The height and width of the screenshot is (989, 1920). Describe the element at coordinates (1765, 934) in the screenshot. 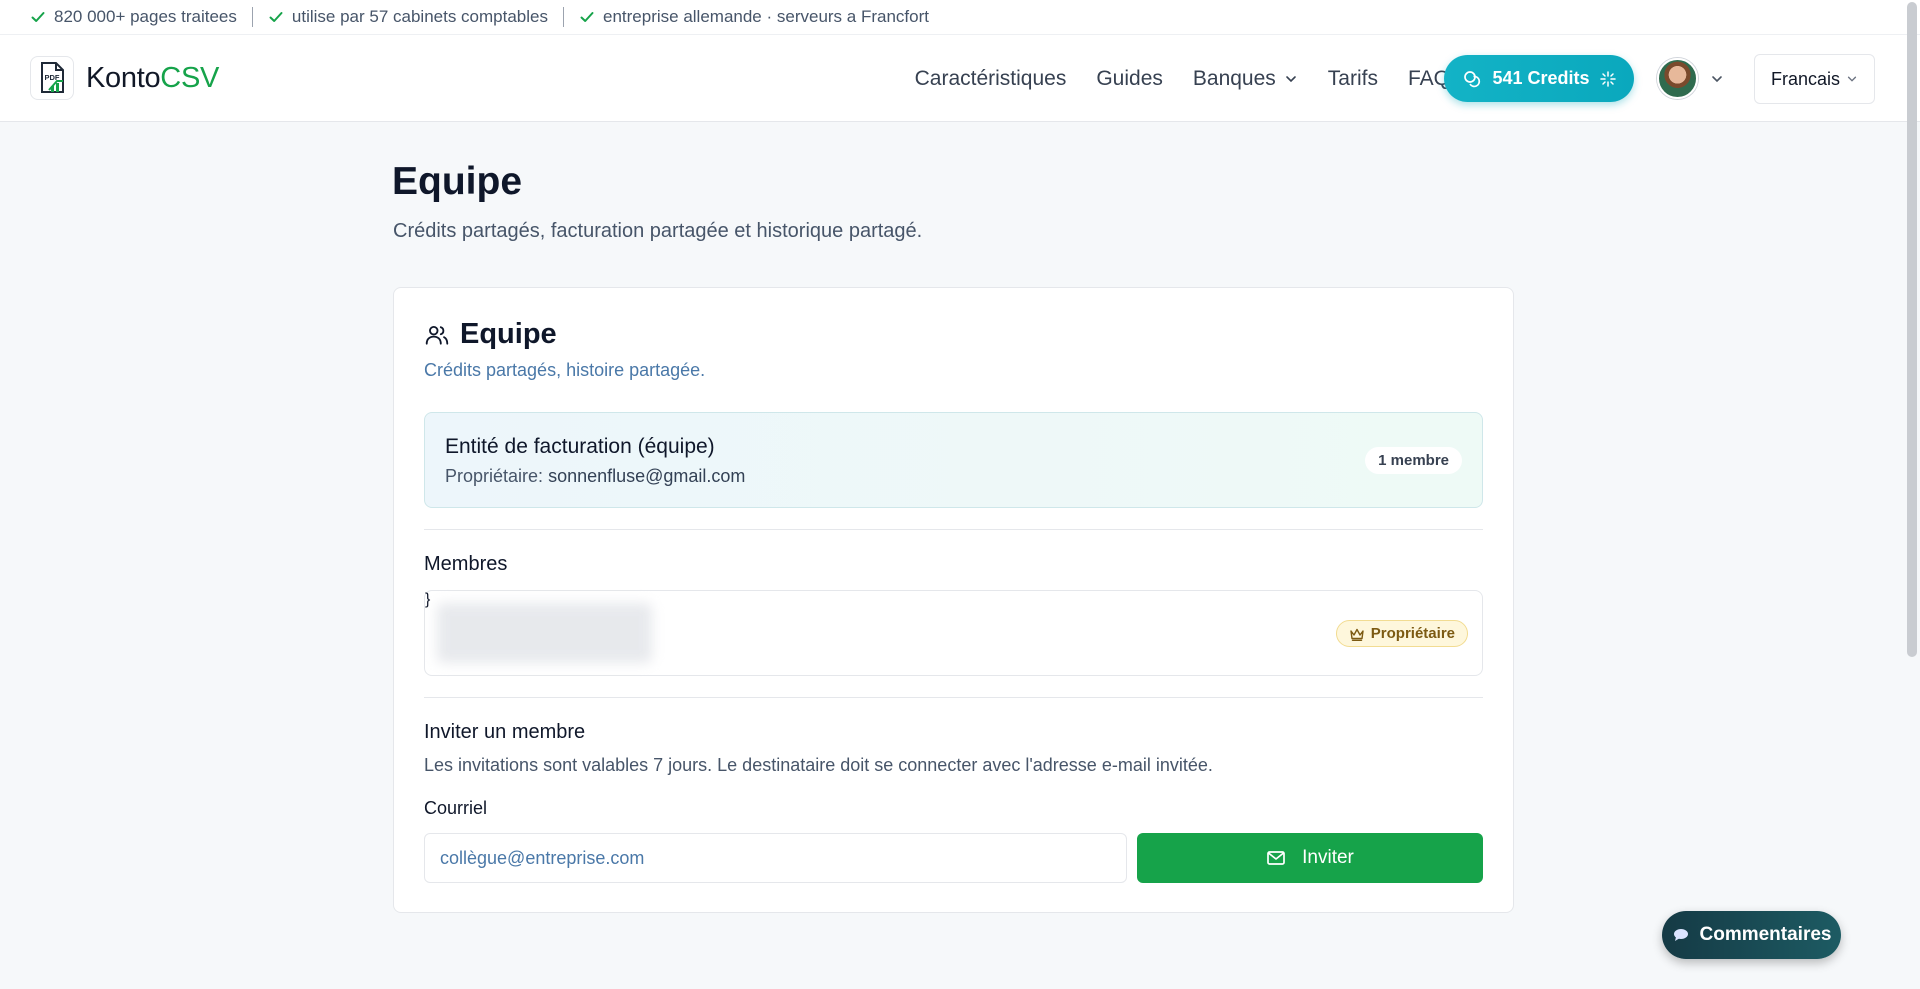

I see `feedback-label: Commentaires` at that location.